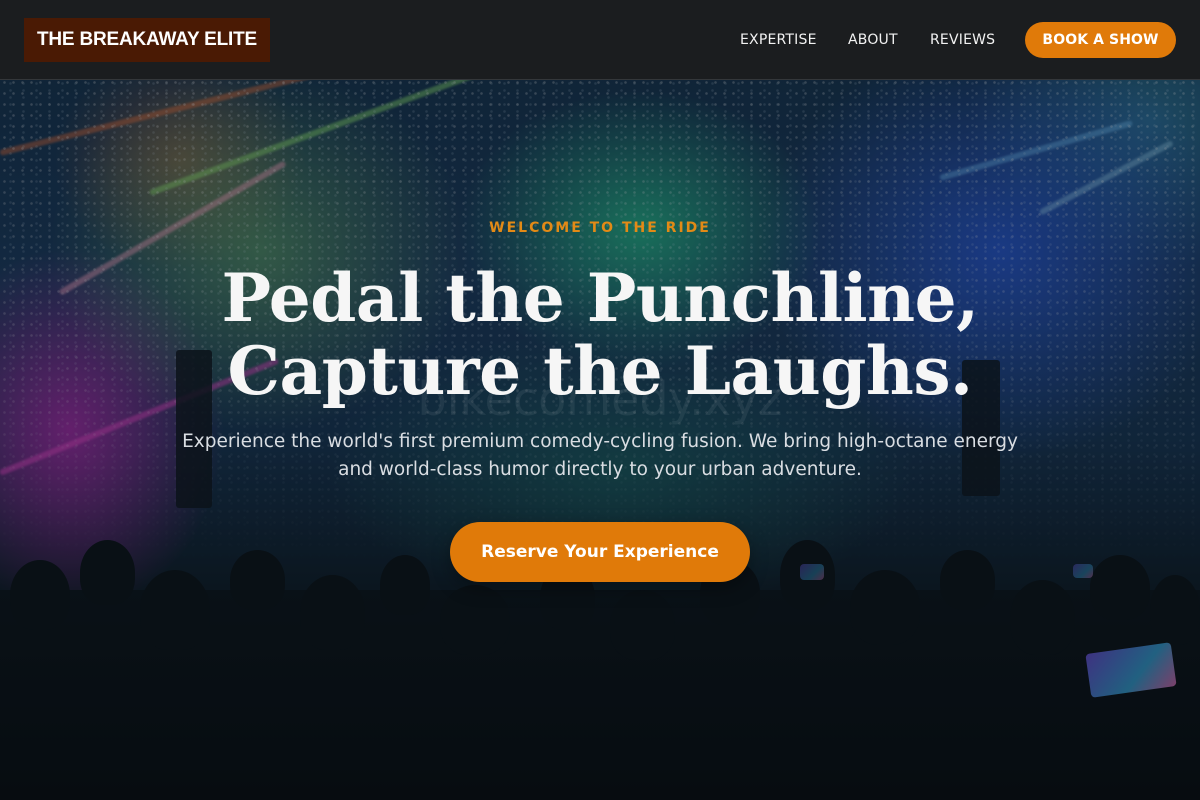 The image size is (1200, 800). I want to click on headline-line-1: Pedal the Punchline,, so click(600, 298).